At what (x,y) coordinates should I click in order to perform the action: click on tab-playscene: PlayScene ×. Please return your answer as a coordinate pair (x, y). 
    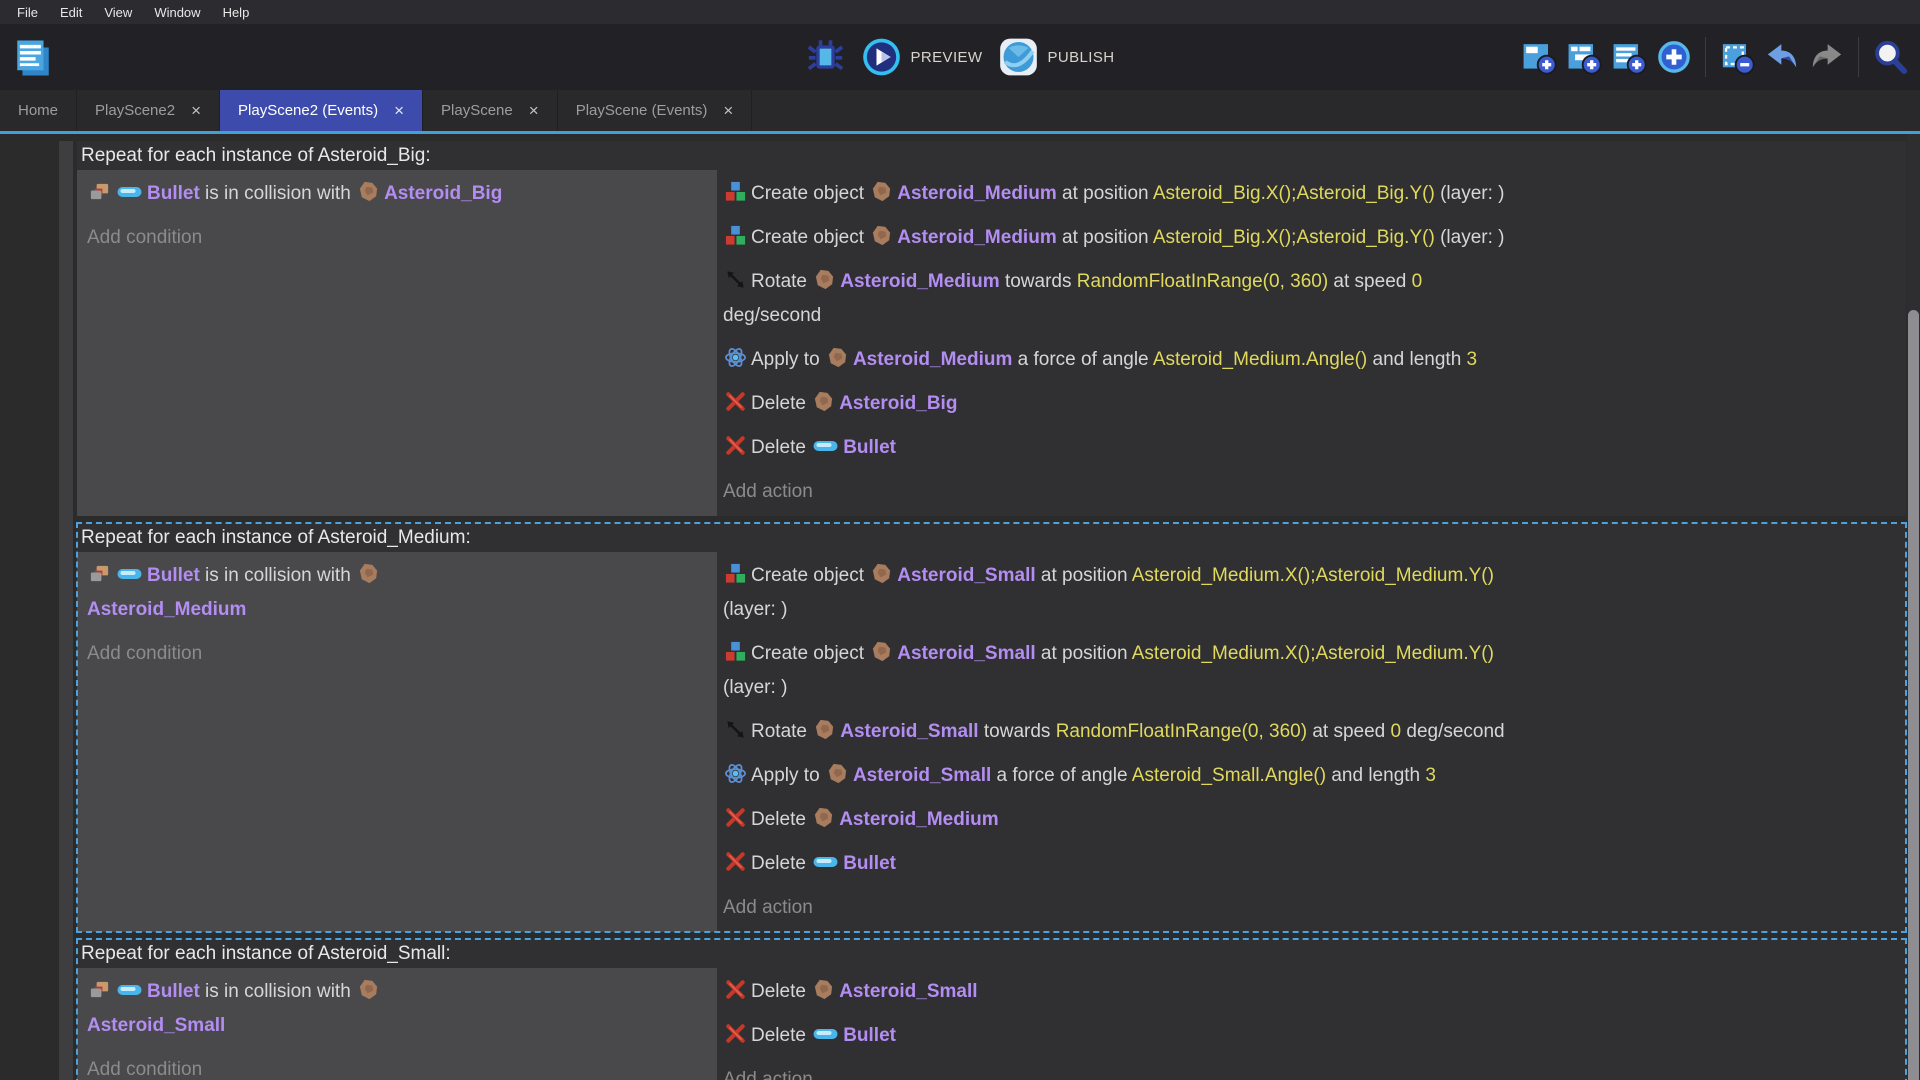
    Looking at the image, I should click on (490, 110).